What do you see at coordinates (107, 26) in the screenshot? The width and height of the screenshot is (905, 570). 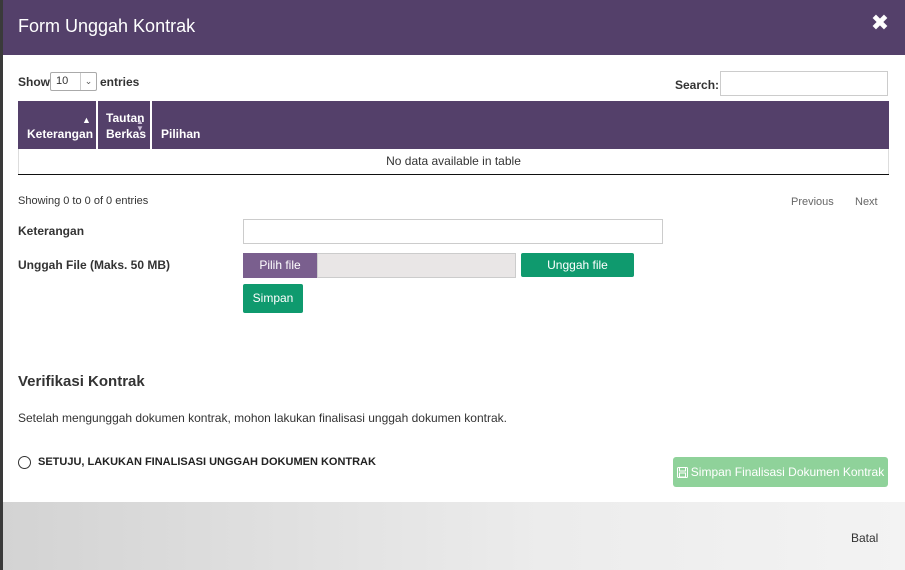 I see `modal-title: Form Unggah Kontrak` at bounding box center [107, 26].